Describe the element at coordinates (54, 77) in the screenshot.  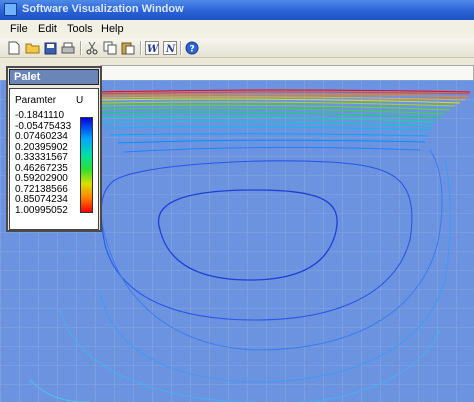
I see `palette-header: Palet` at that location.